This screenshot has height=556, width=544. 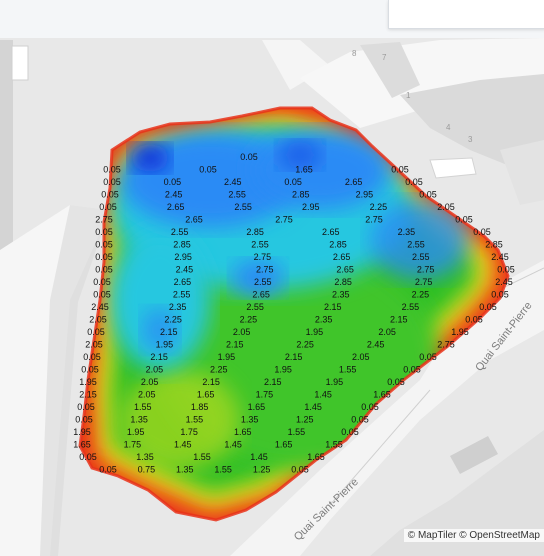 I want to click on heatmap-value-label: 1.25, so click(x=262, y=470).